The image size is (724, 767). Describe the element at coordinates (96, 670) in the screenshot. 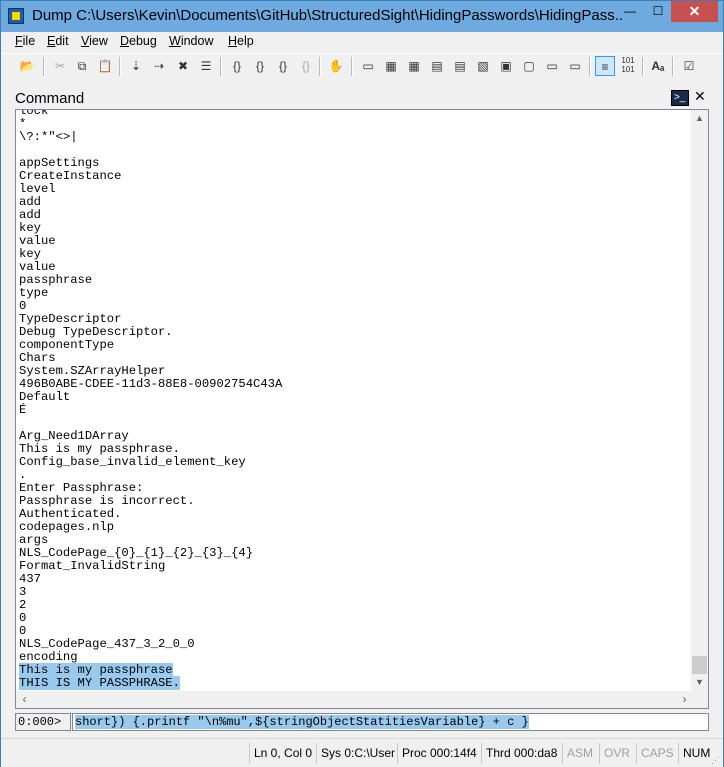

I see `output-line-text: This is my passphrase` at that location.